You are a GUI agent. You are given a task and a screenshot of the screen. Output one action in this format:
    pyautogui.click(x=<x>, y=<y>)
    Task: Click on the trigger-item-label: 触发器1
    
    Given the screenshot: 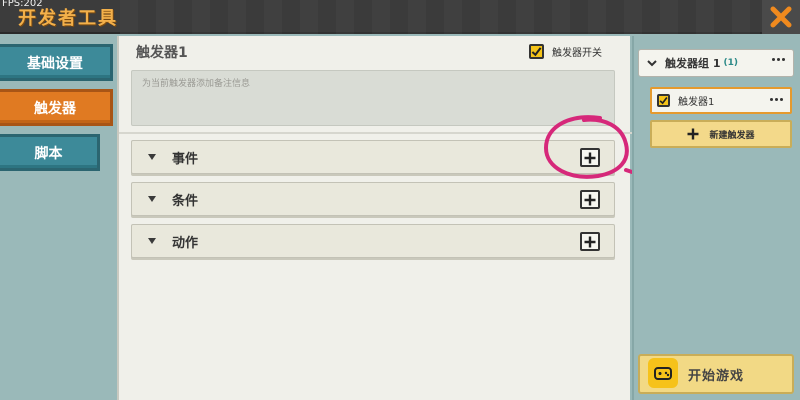 What is the action you would take?
    pyautogui.click(x=696, y=102)
    